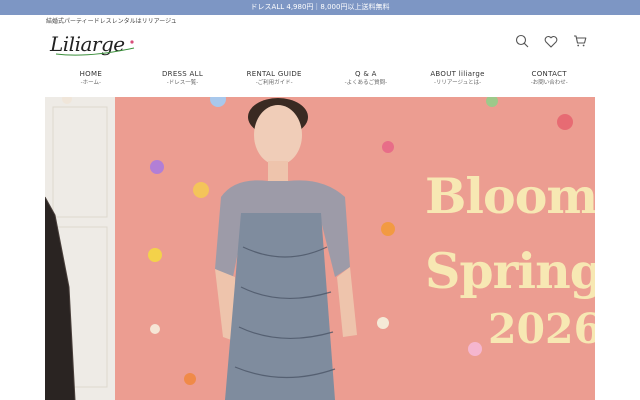 Image resolution: width=640 pixels, height=400 pixels. I want to click on nav-label: ABOUT liliarge, so click(457, 74).